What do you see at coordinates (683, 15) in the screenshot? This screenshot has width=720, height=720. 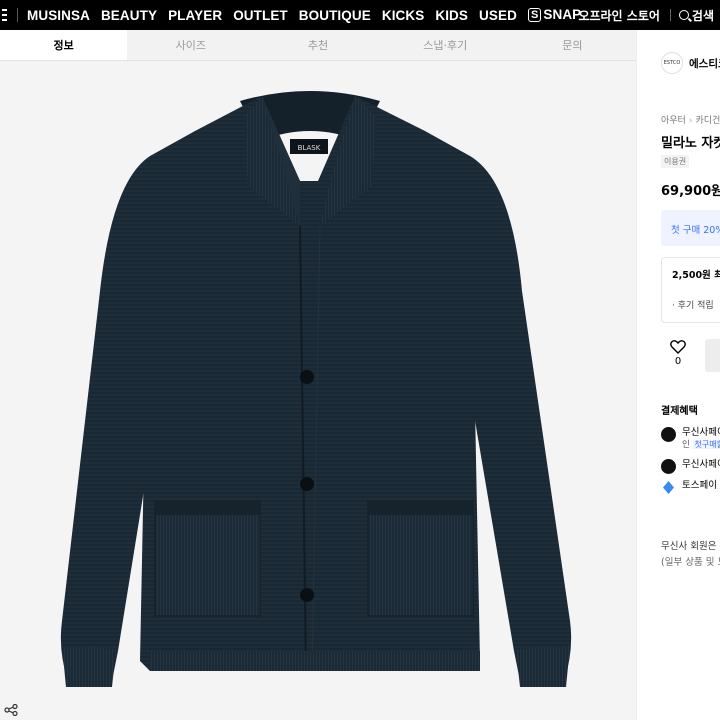 I see `search-icon` at bounding box center [683, 15].